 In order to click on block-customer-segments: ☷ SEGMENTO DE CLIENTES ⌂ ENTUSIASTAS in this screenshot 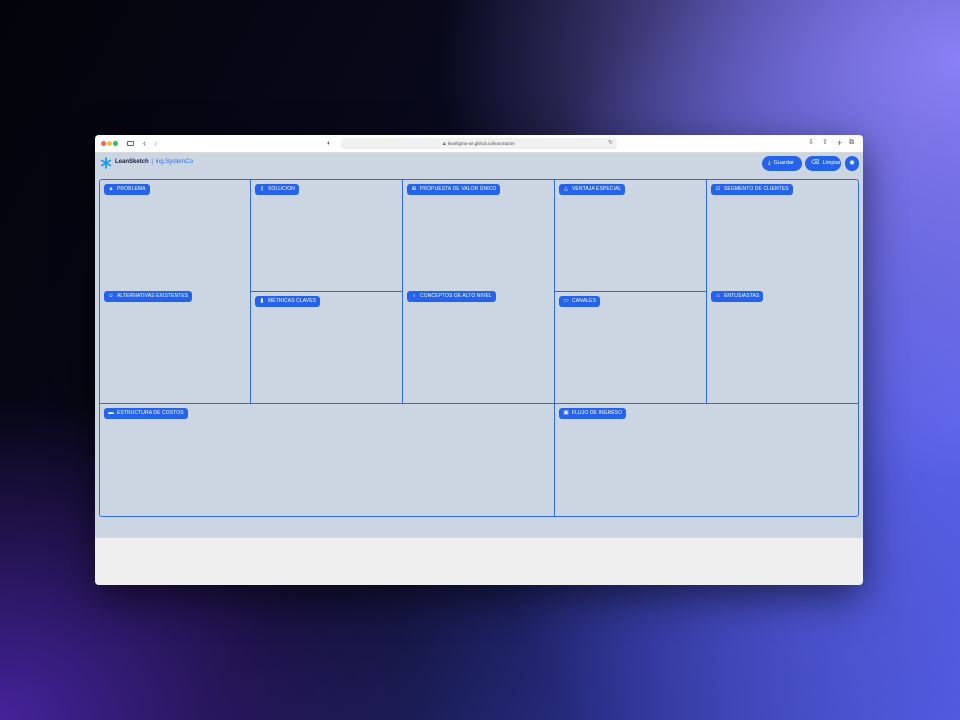, I will do `click(782, 292)`.